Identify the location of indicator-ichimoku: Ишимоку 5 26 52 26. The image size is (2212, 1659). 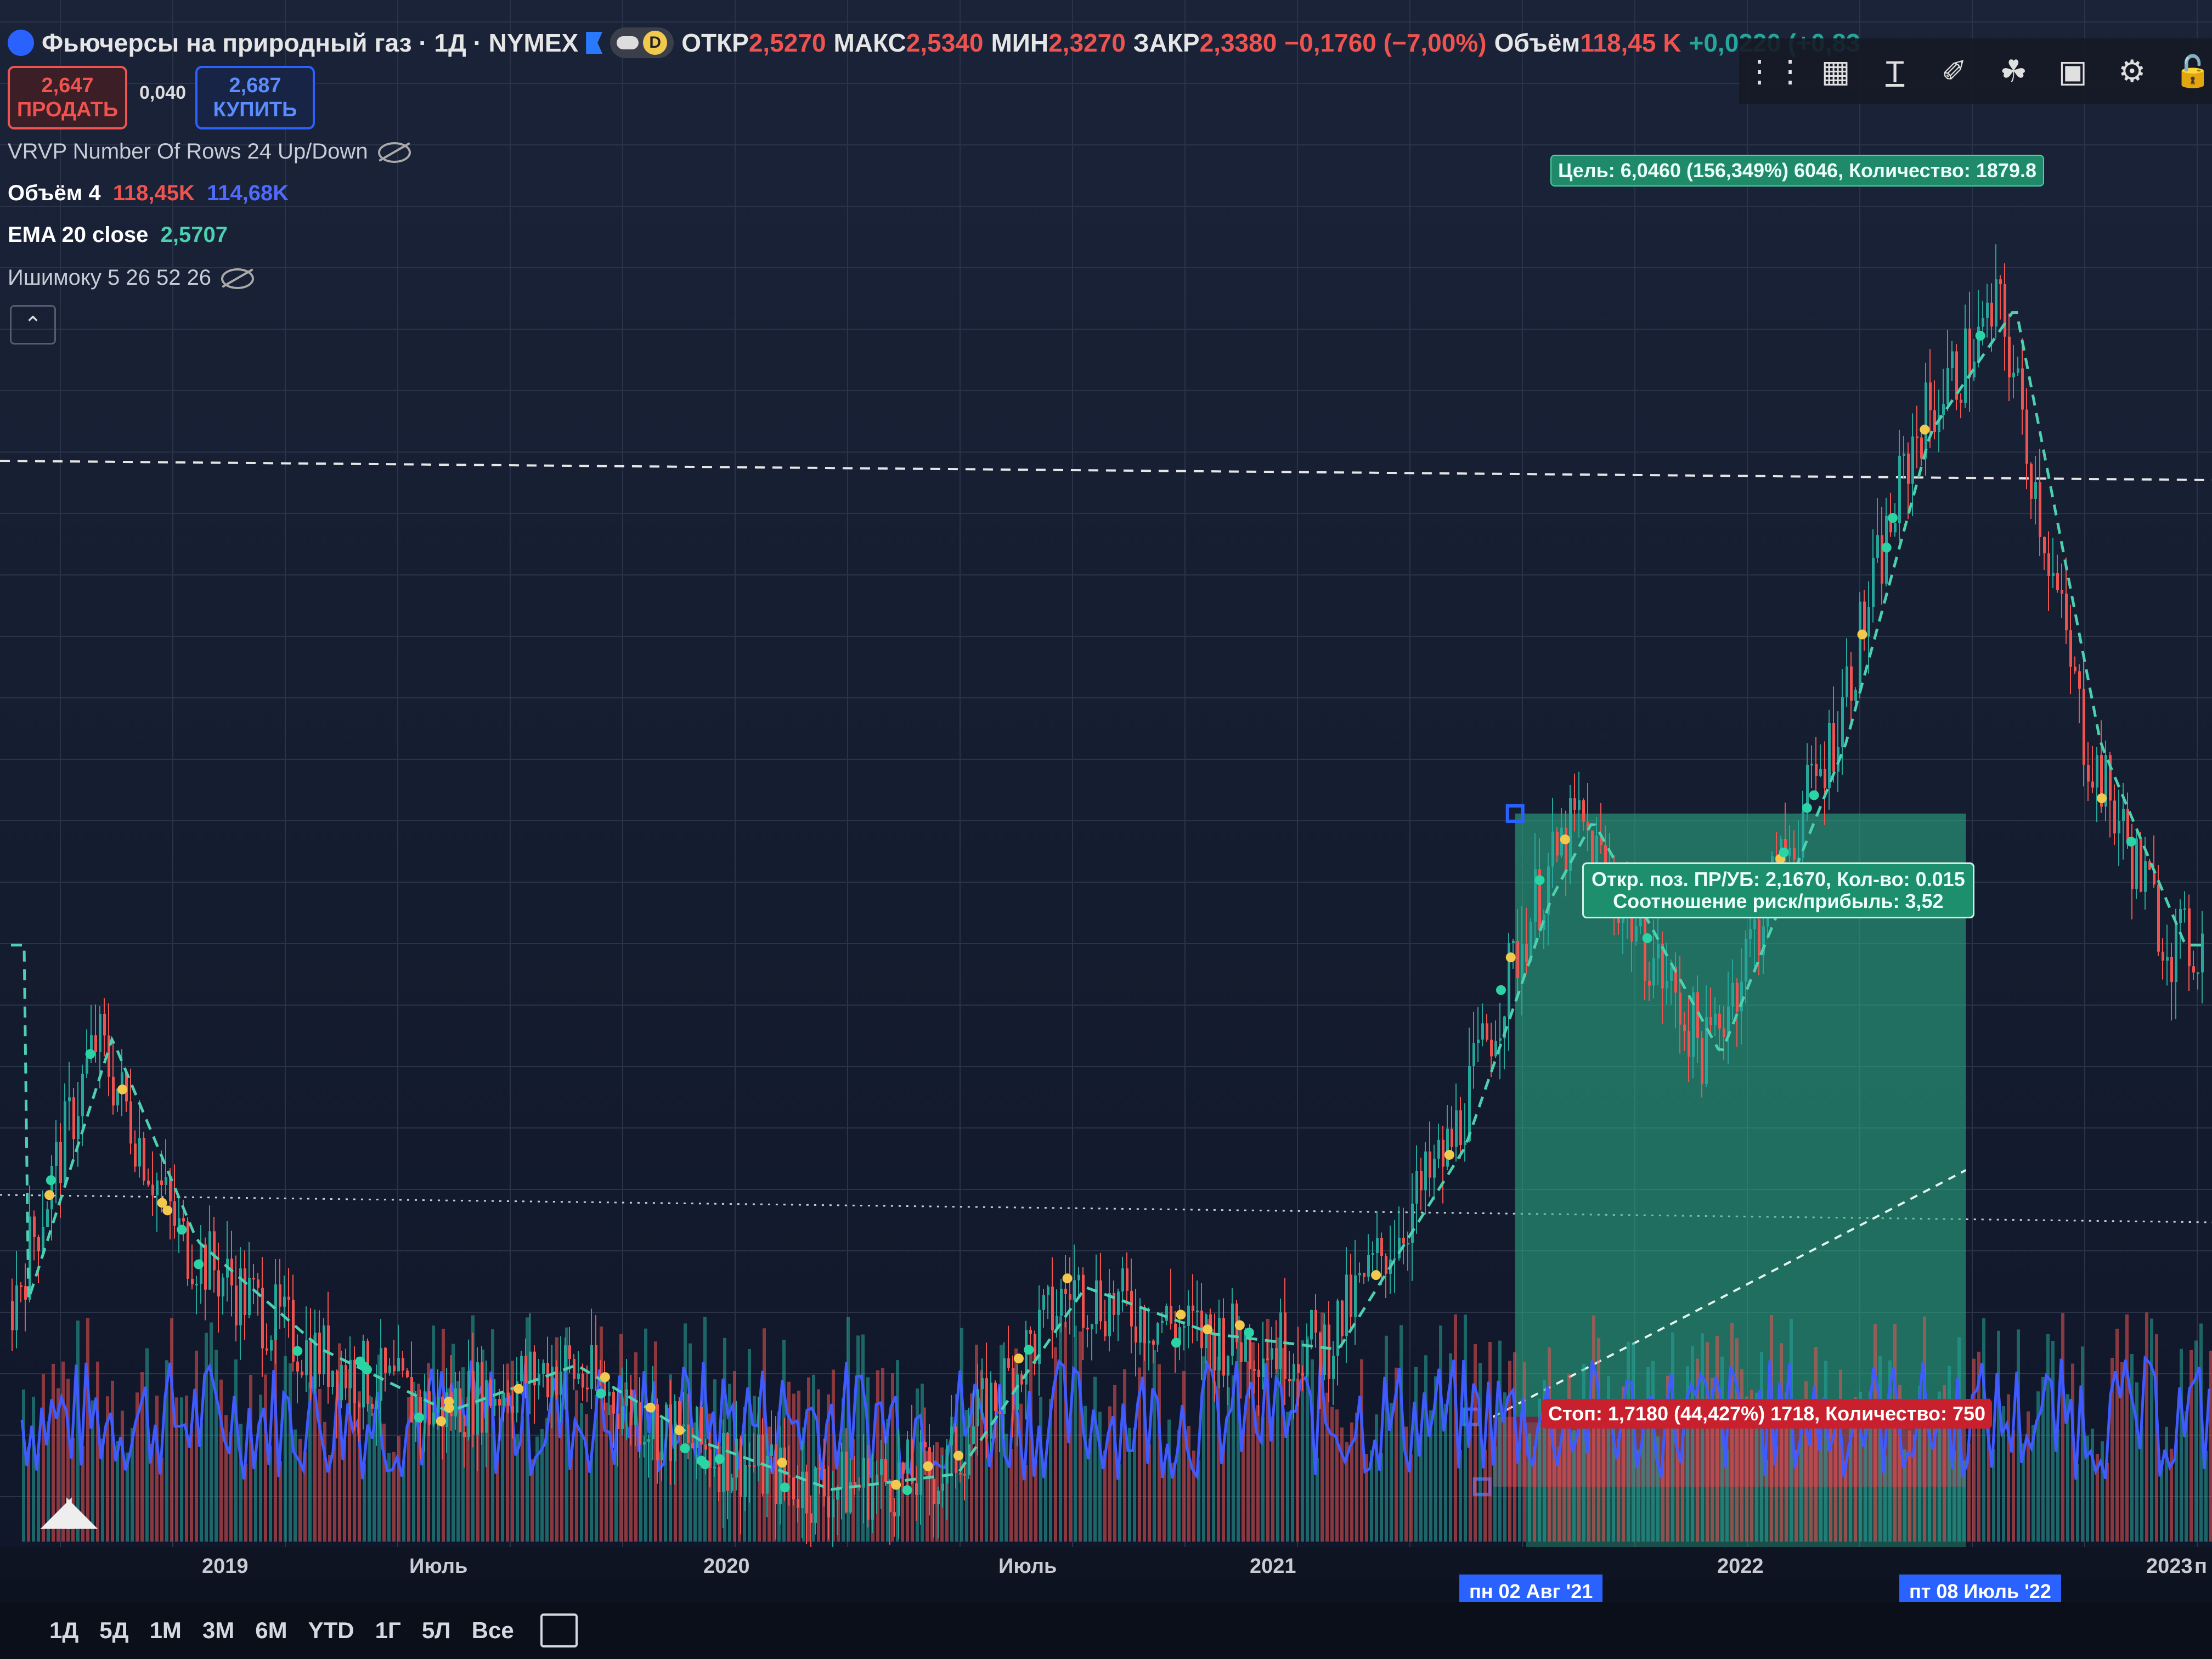
(131, 278).